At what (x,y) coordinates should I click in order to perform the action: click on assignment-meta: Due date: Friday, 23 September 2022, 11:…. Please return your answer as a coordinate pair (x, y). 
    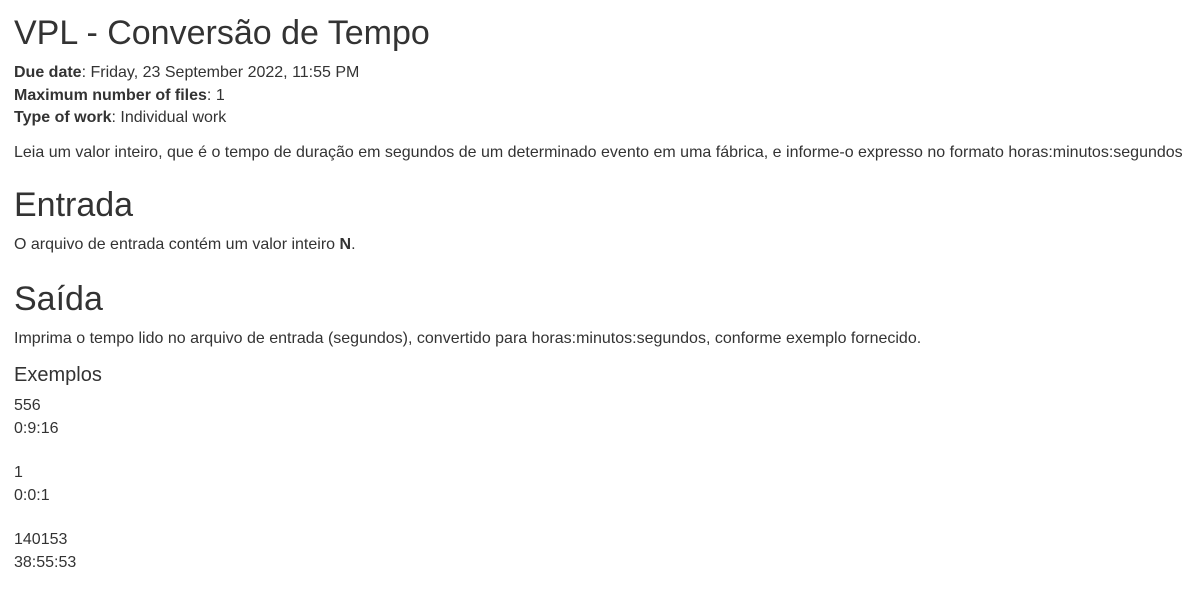
    Looking at the image, I should click on (186, 96).